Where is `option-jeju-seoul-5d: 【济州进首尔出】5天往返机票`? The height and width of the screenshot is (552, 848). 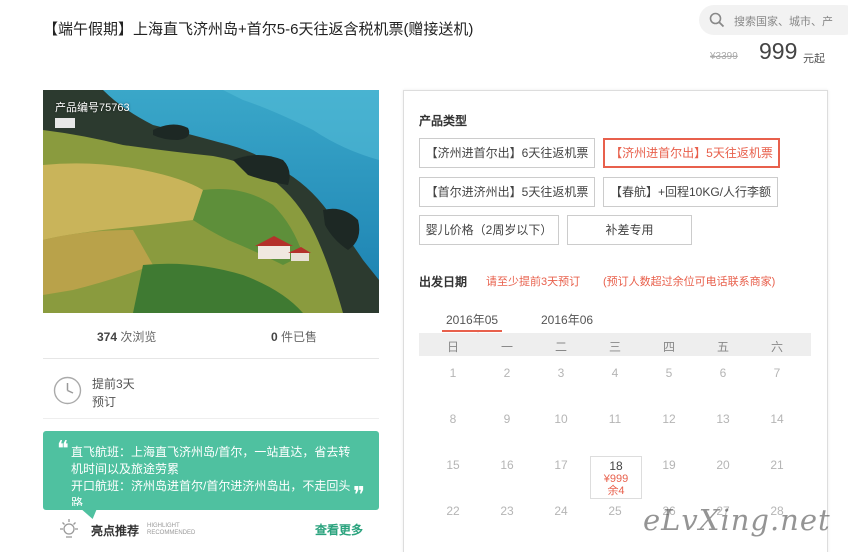 option-jeju-seoul-5d: 【济州进首尔出】5天往返机票 is located at coordinates (691, 153).